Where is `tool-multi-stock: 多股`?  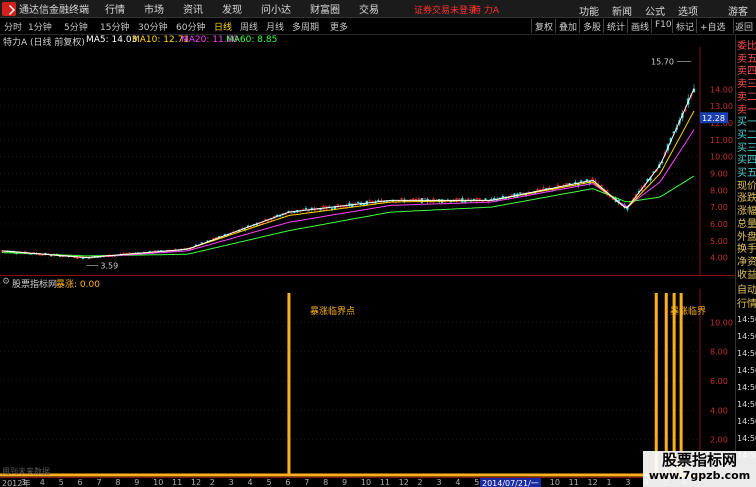 tool-multi-stock: 多股 is located at coordinates (591, 26).